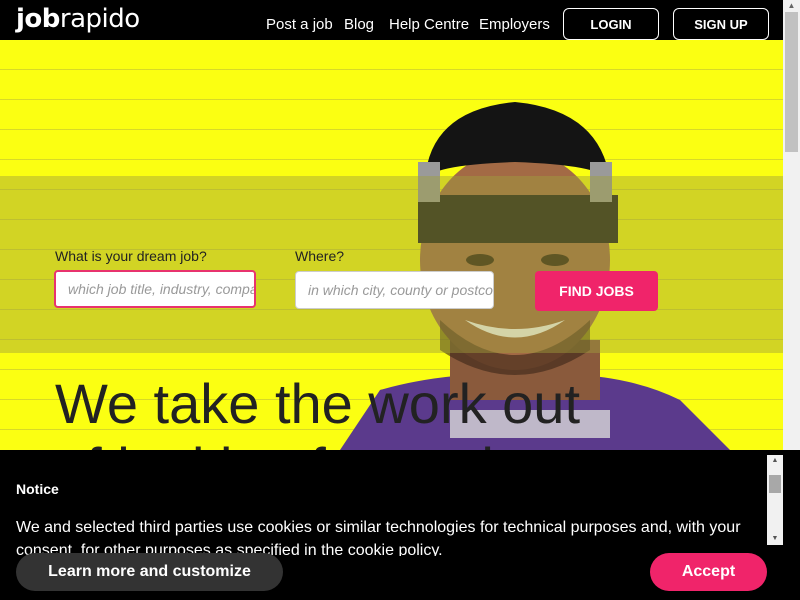  I want to click on hero-headline-line1: We take the work out, so click(317, 403).